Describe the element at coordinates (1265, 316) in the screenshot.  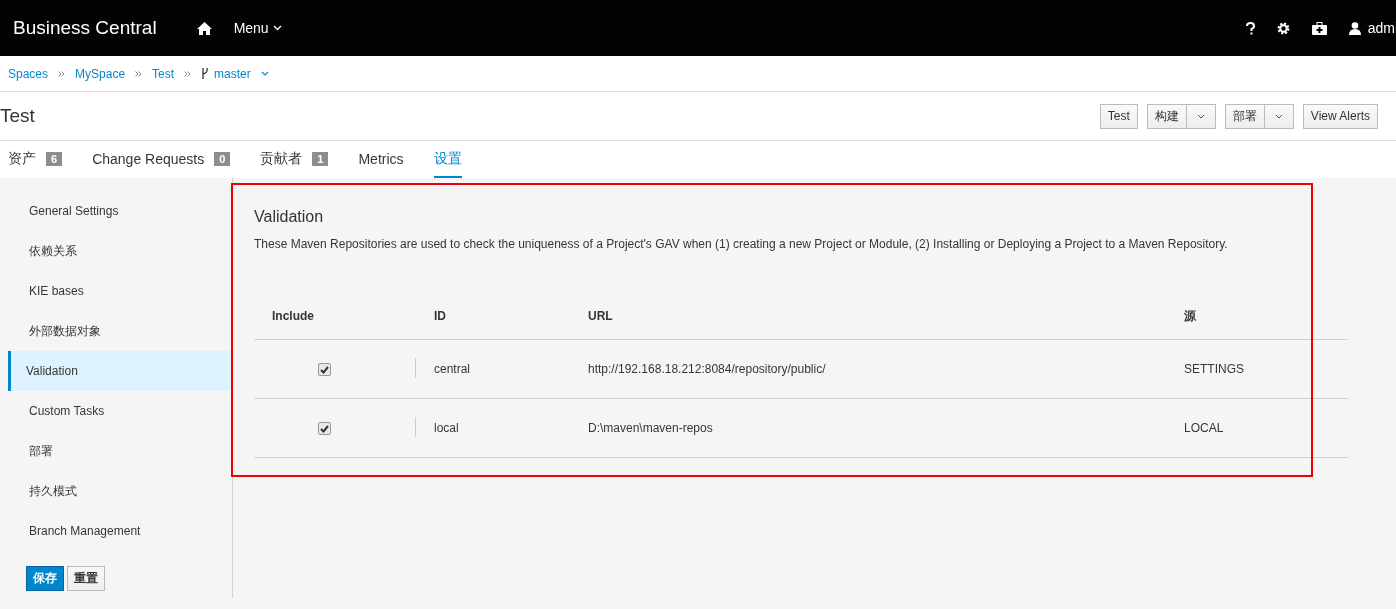
I see `column-header: 源` at that location.